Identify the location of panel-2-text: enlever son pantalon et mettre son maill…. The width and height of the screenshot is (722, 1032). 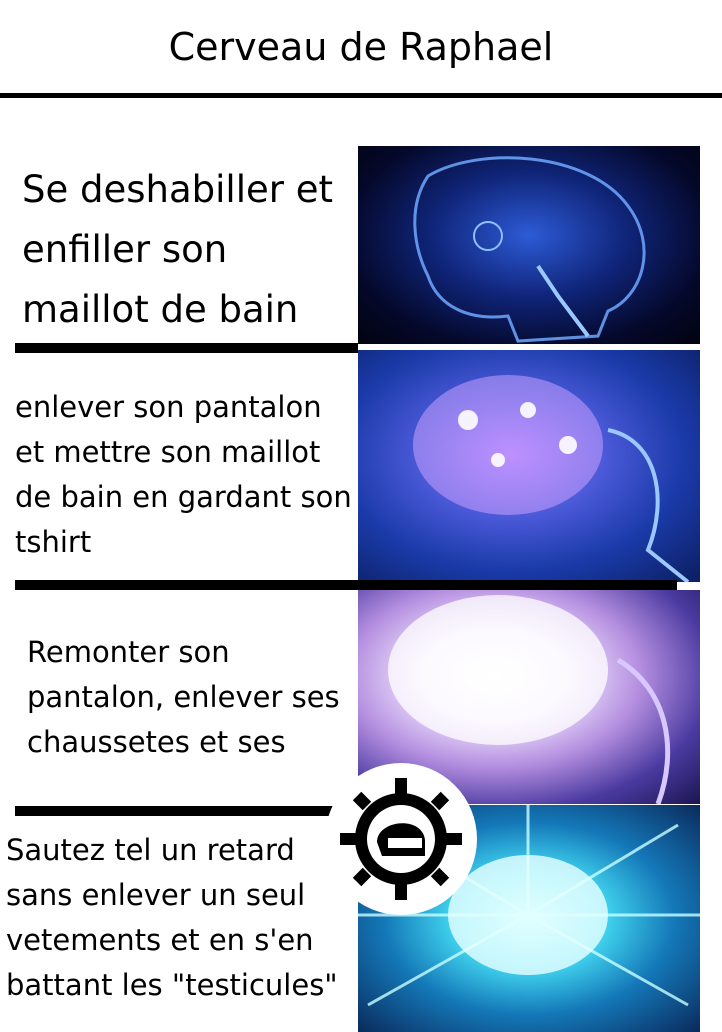
(183, 474).